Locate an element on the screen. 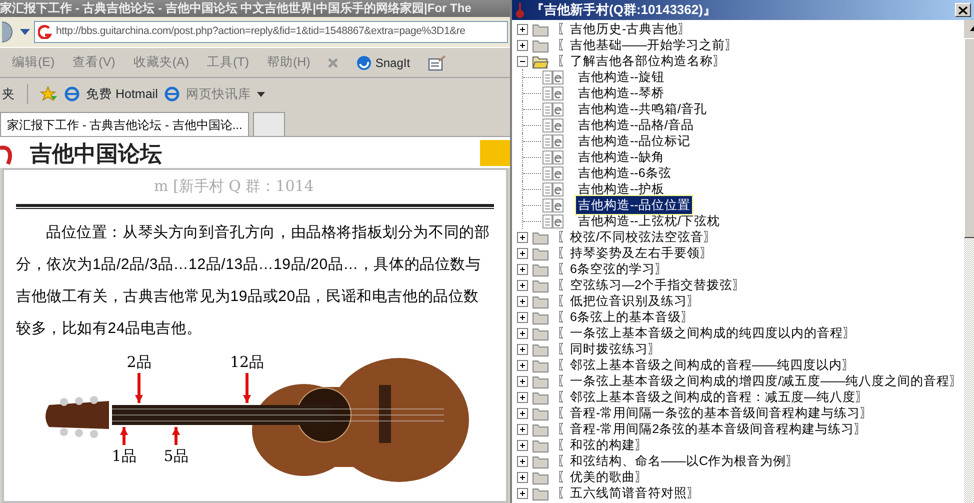  snagit-icon is located at coordinates (364, 62).